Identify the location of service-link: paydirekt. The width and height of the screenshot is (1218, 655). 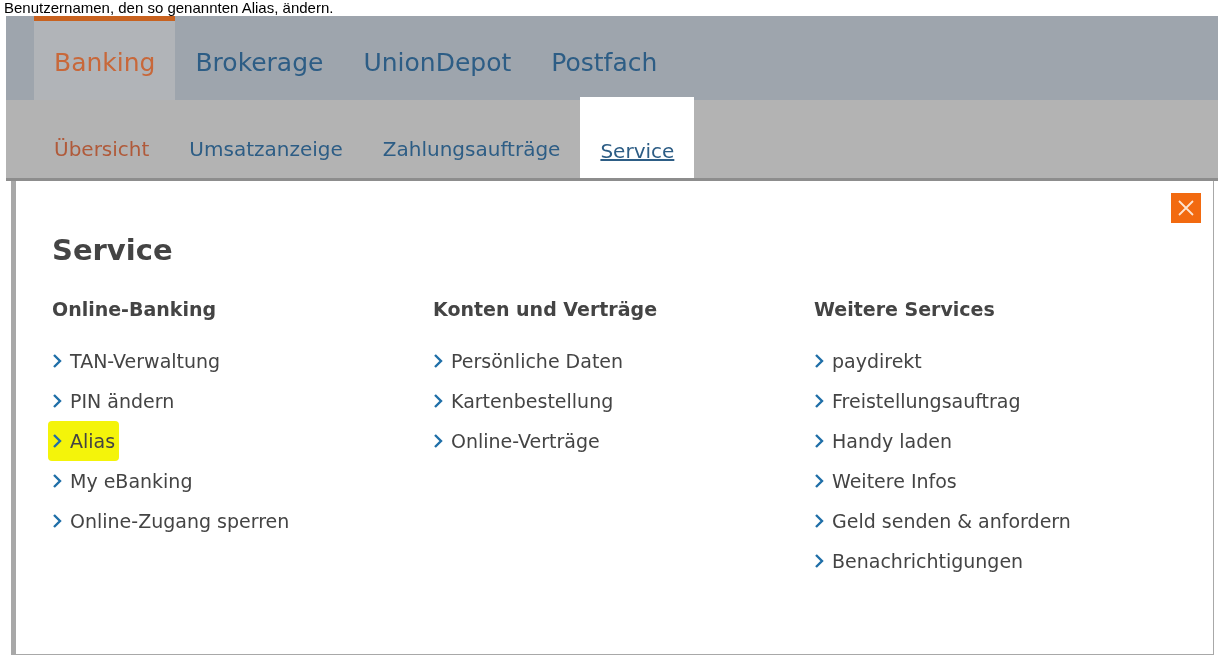
(868, 361).